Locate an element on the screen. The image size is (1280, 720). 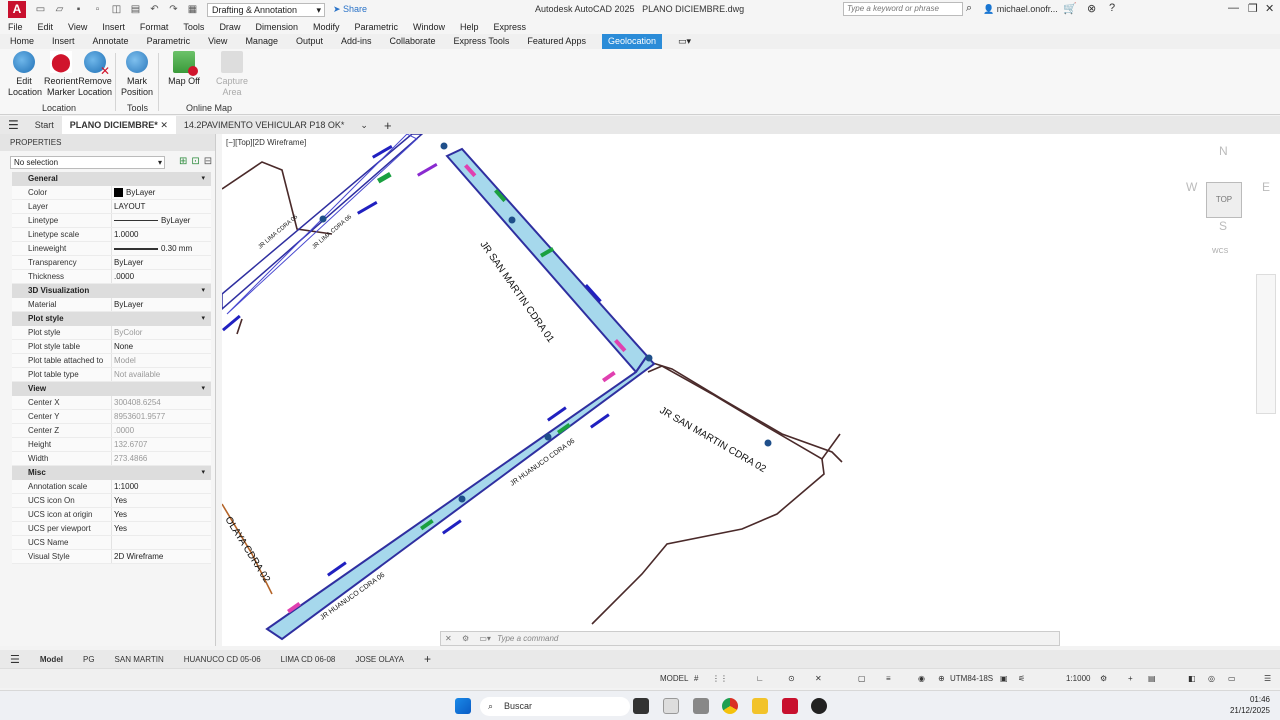
property-row: Plot style ByColor is located at coordinates (111, 333).